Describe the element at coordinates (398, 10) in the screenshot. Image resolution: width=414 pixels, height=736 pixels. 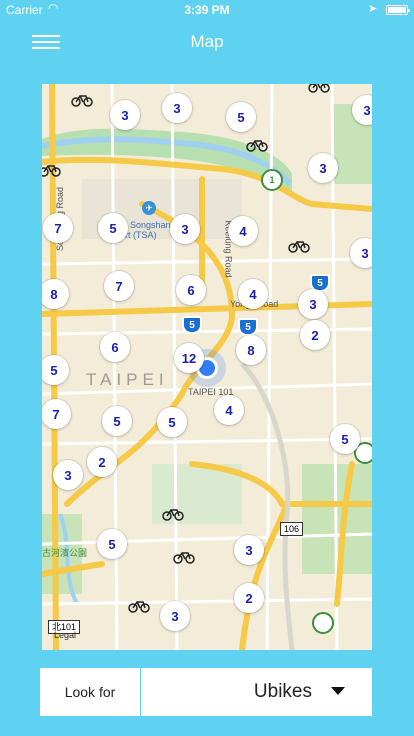
I see `battery-icon` at that location.